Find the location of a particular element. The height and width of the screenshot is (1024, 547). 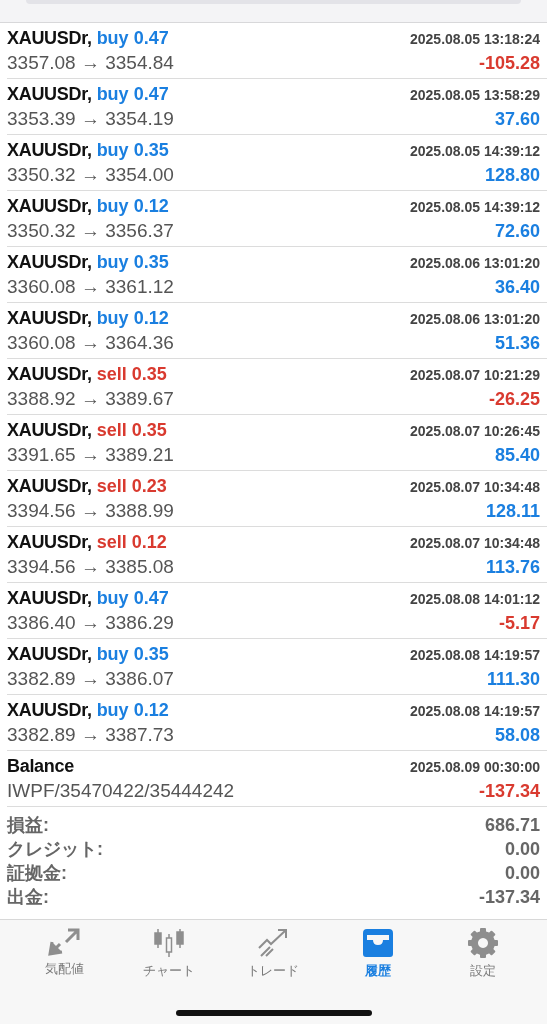

tab: トレード is located at coordinates (273, 954).